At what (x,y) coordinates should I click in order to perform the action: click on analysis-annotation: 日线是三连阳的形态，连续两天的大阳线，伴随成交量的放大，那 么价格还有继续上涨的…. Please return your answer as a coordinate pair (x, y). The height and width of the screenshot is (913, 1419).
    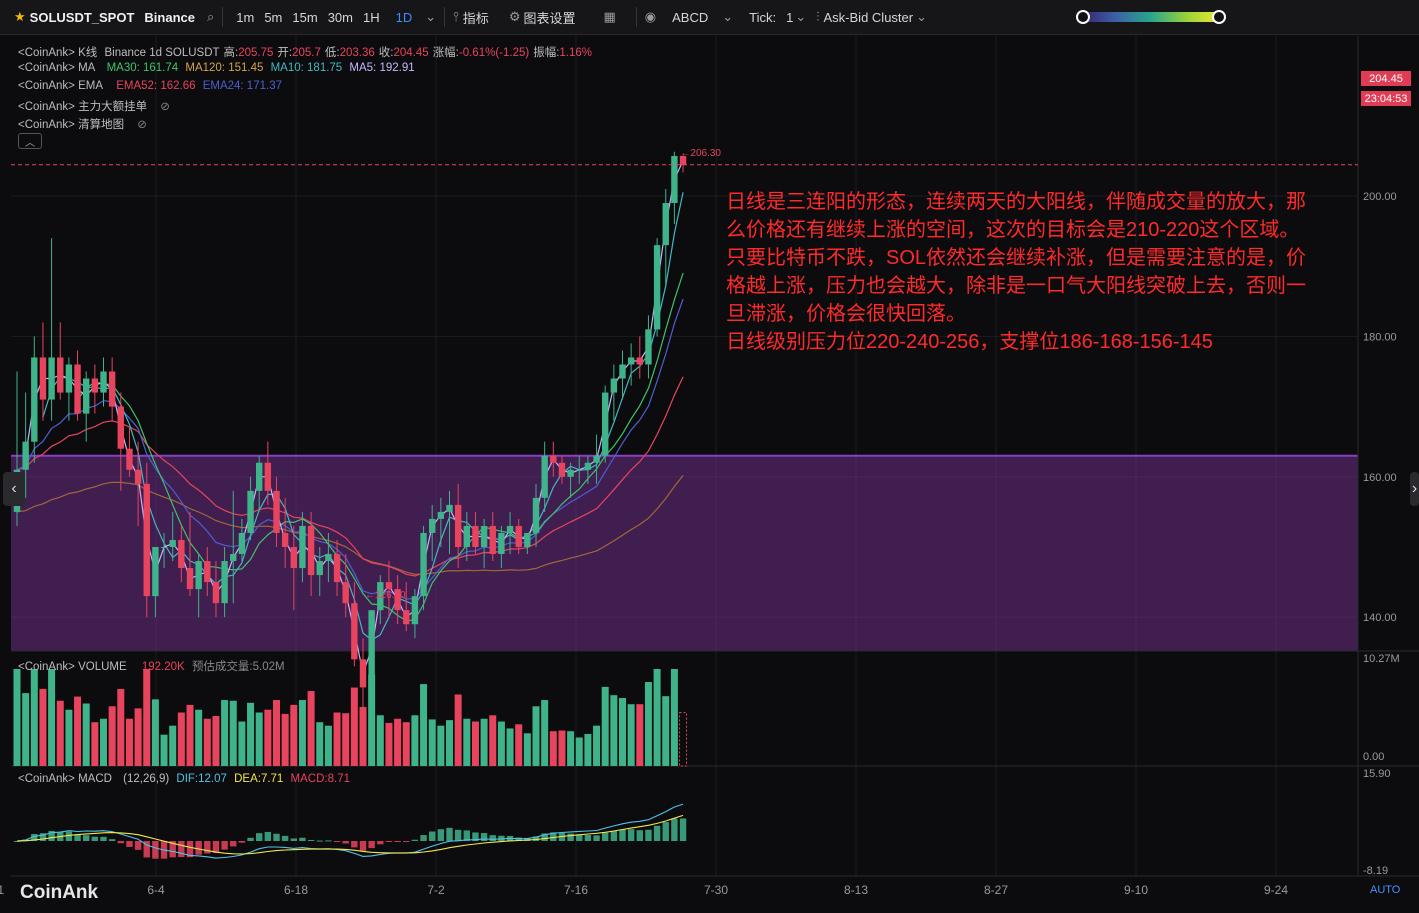
    Looking at the image, I should click on (1036, 272).